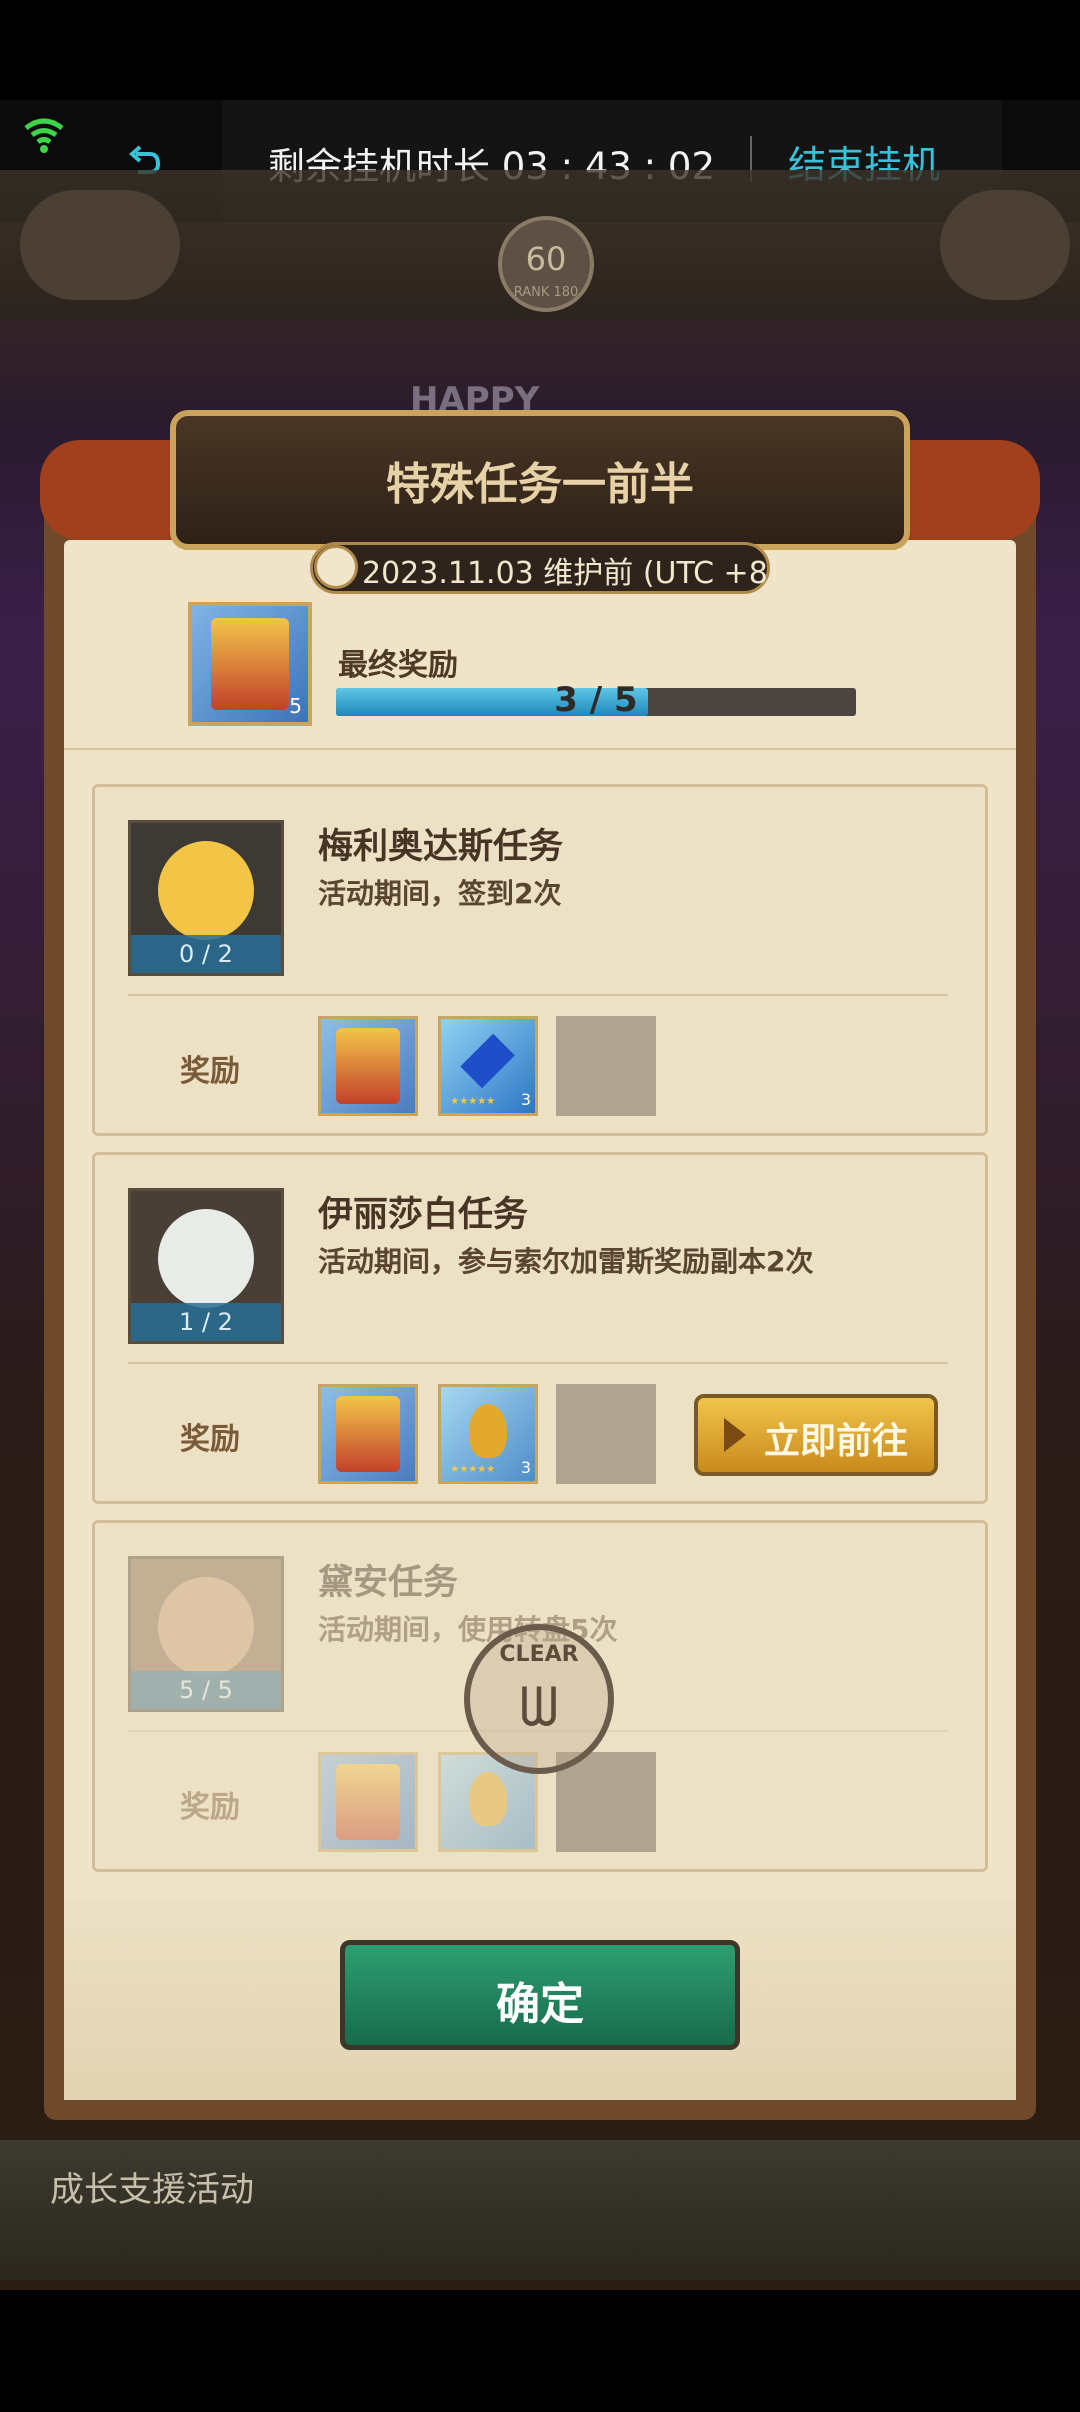 Image resolution: width=1080 pixels, height=2412 pixels. I want to click on final-reward-item: 5, so click(250, 664).